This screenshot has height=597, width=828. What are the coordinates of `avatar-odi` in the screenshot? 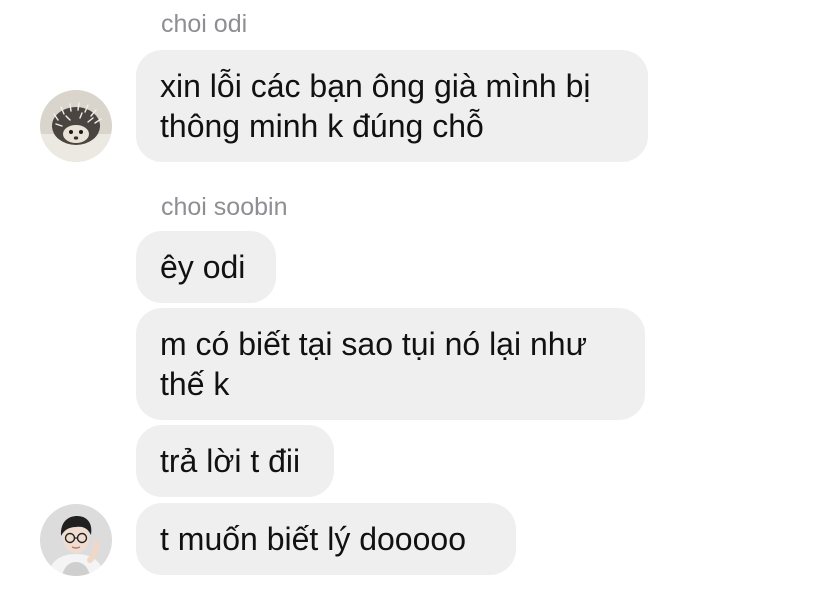 It's located at (76, 126).